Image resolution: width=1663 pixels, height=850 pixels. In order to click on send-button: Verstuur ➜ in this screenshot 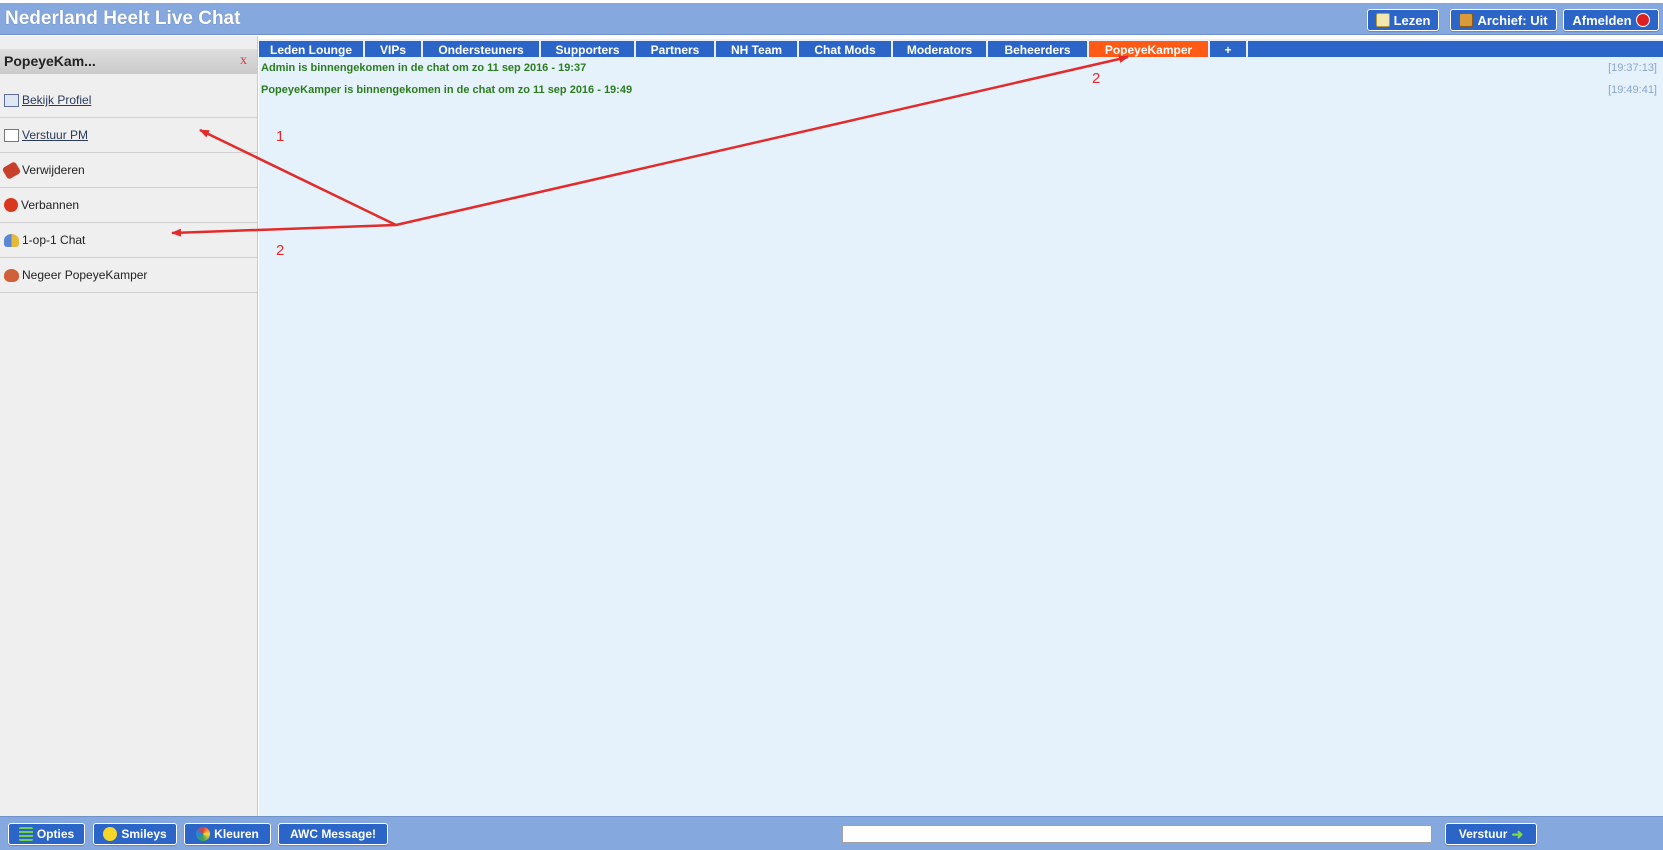, I will do `click(1491, 834)`.